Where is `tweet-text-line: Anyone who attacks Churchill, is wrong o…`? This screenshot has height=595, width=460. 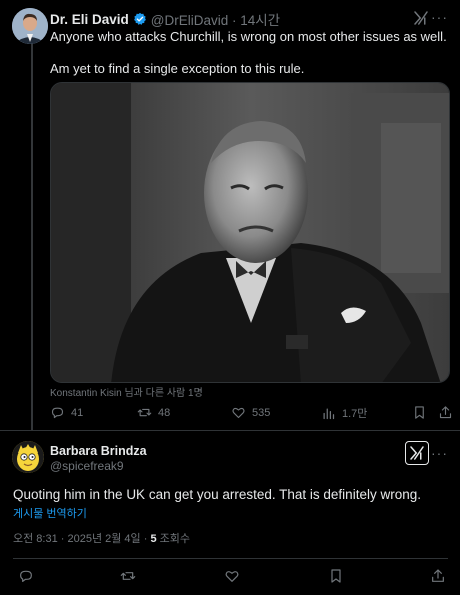
tweet-text-line: Anyone who attacks Churchill, is wrong o… is located at coordinates (248, 36).